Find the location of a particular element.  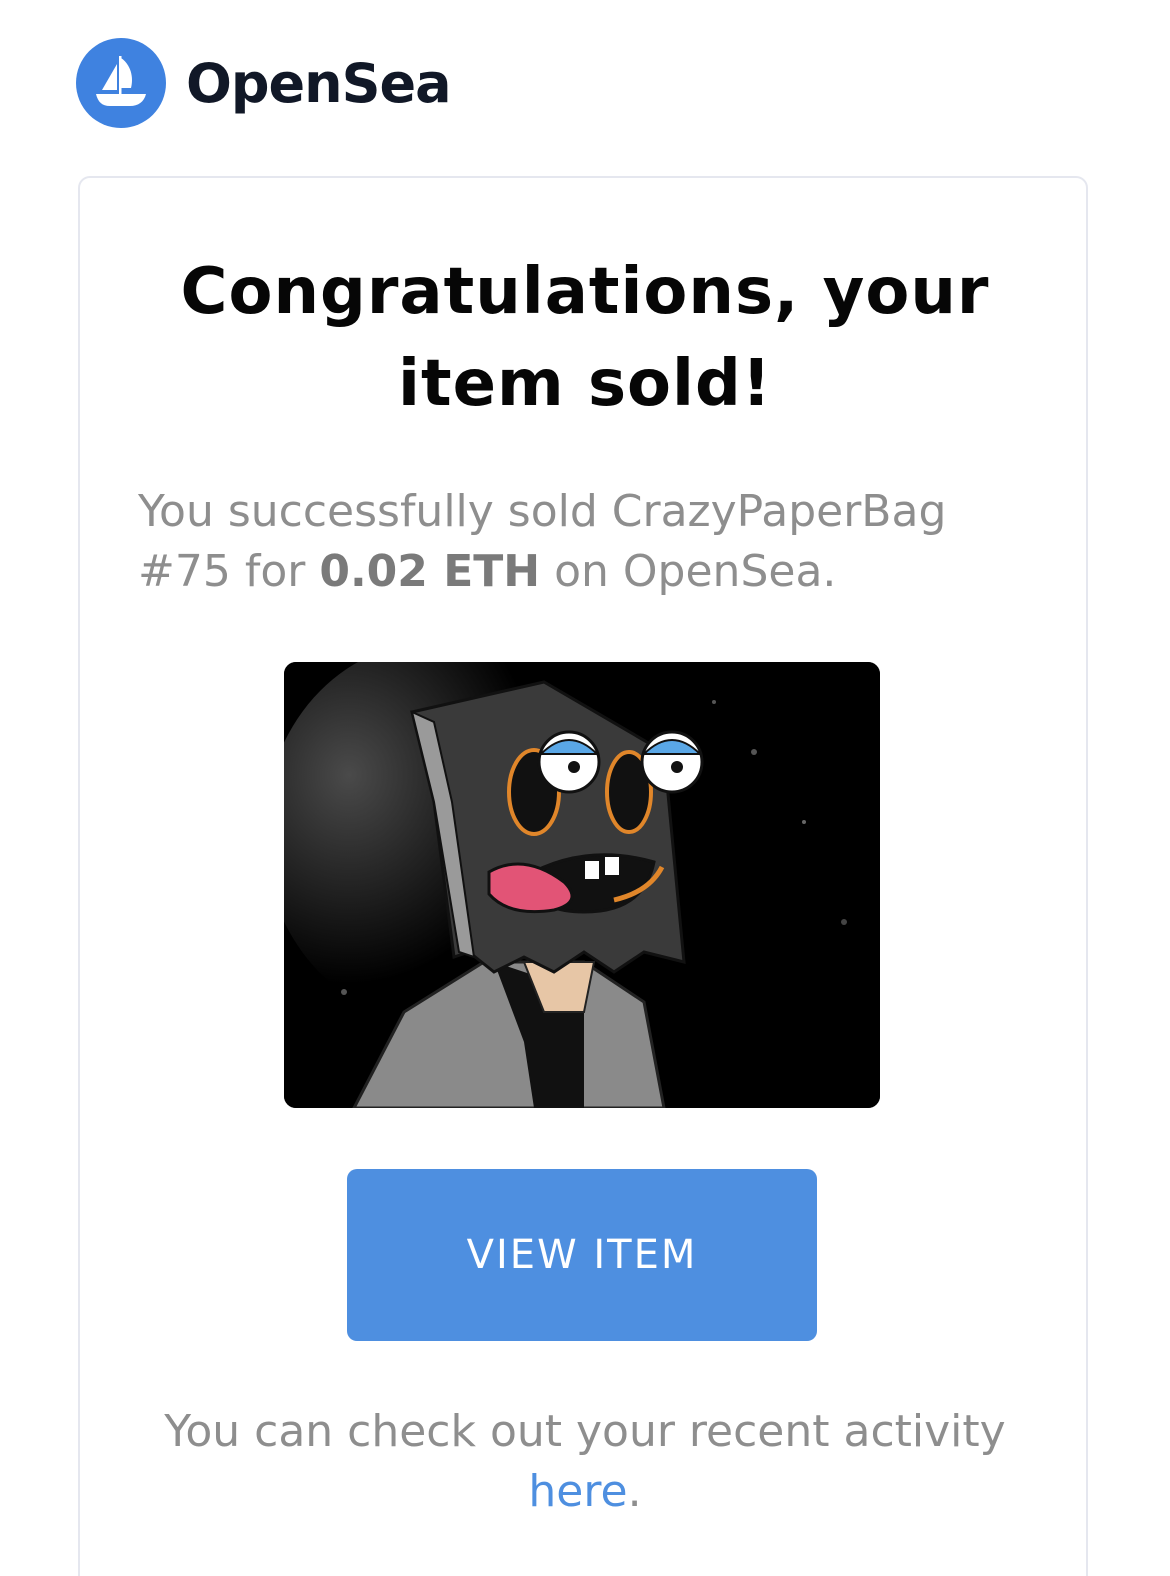

page-title: Congratulations, your item sold! is located at coordinates (585, 338).